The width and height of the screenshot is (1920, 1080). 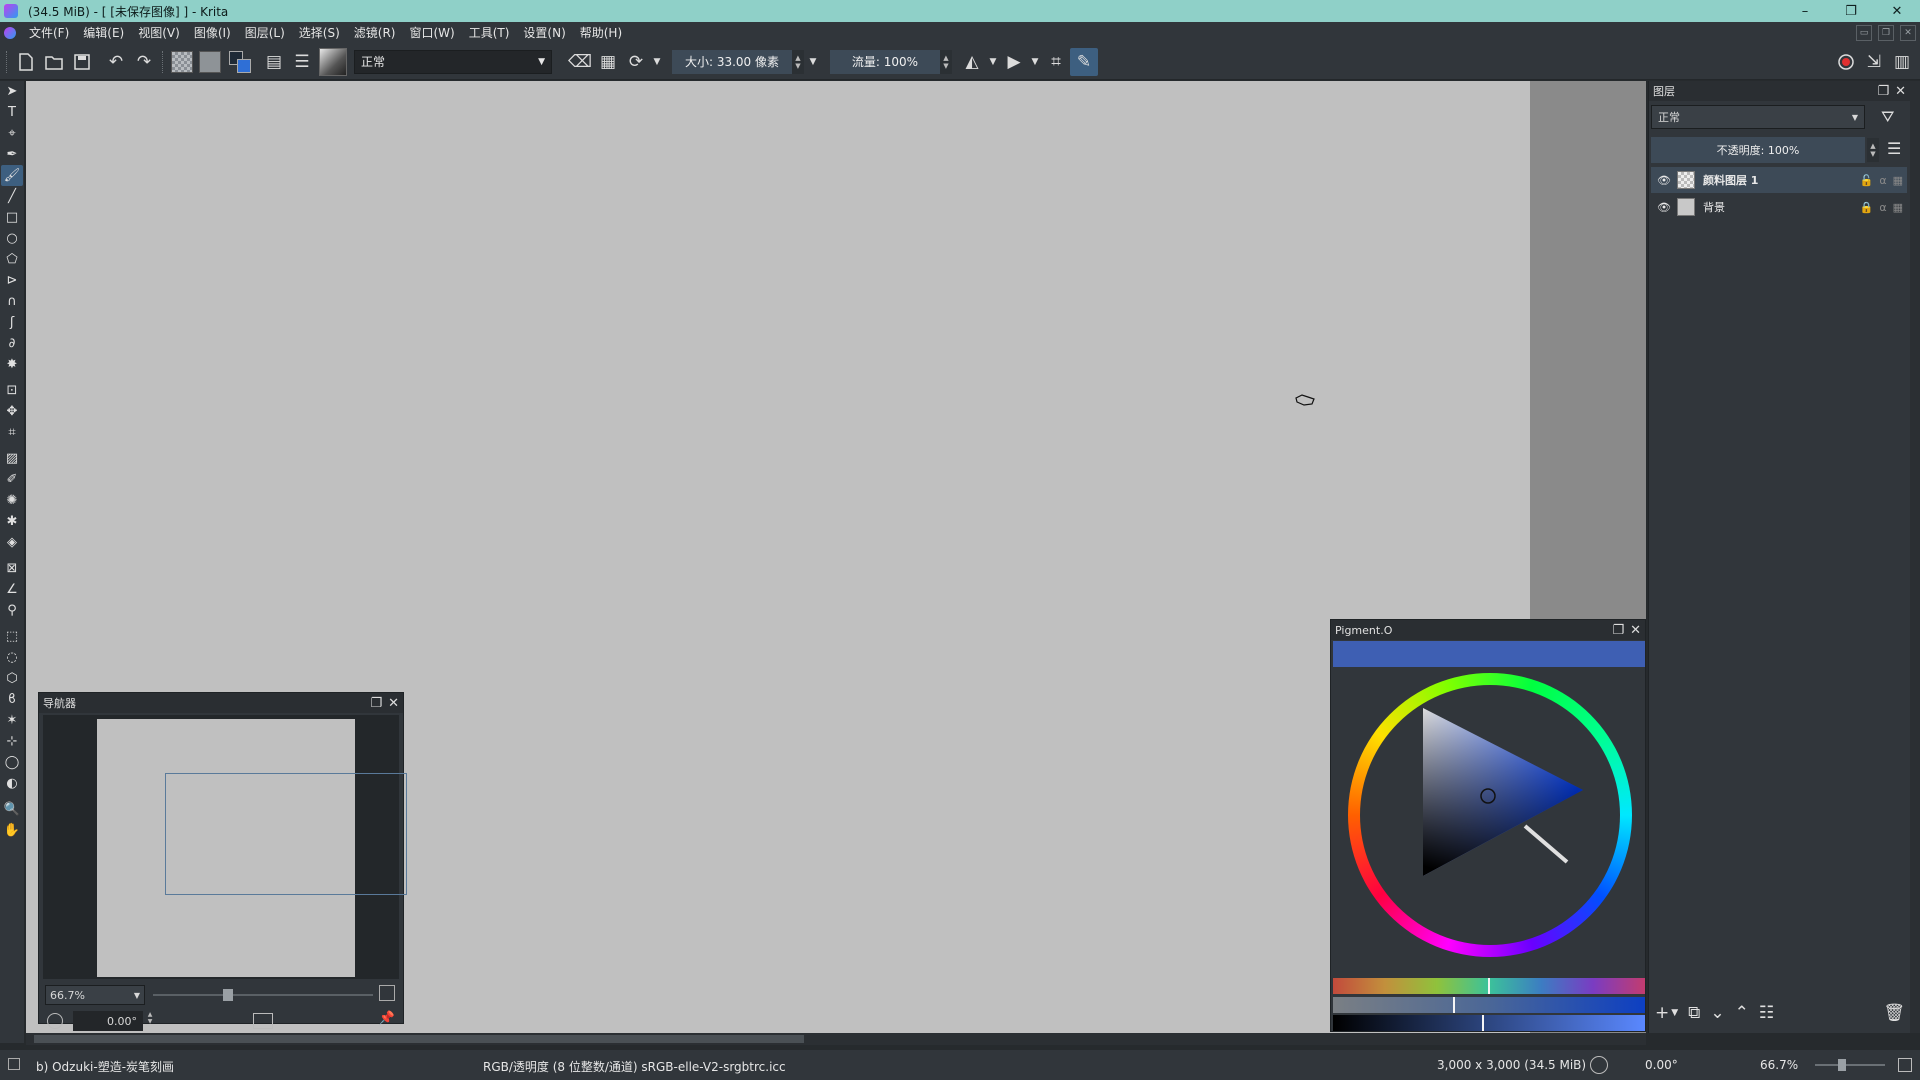 What do you see at coordinates (55, 1021) in the screenshot?
I see `rotation-reset-icon` at bounding box center [55, 1021].